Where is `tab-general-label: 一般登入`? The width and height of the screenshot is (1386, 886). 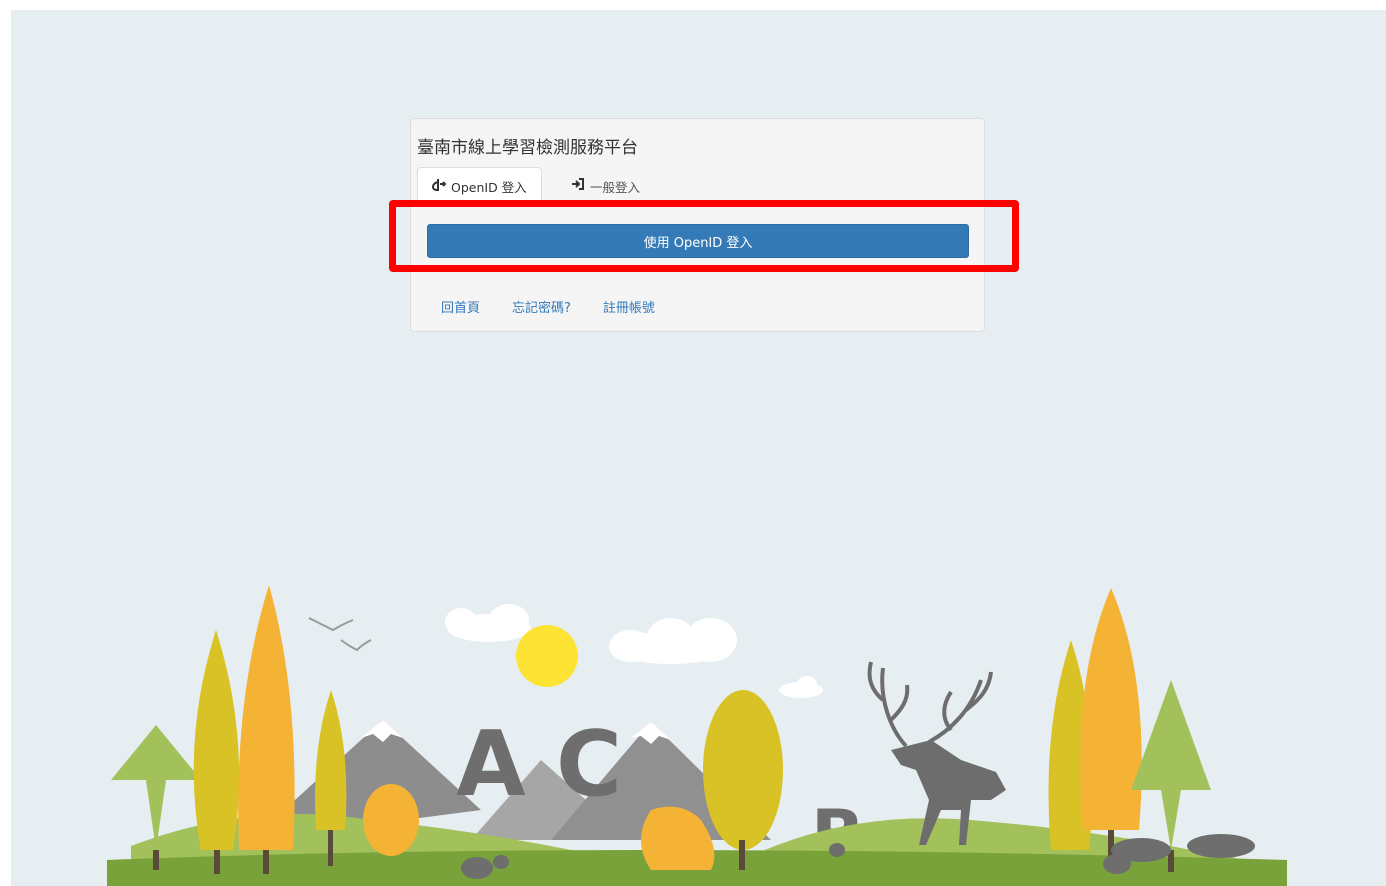 tab-general-label: 一般登入 is located at coordinates (615, 187).